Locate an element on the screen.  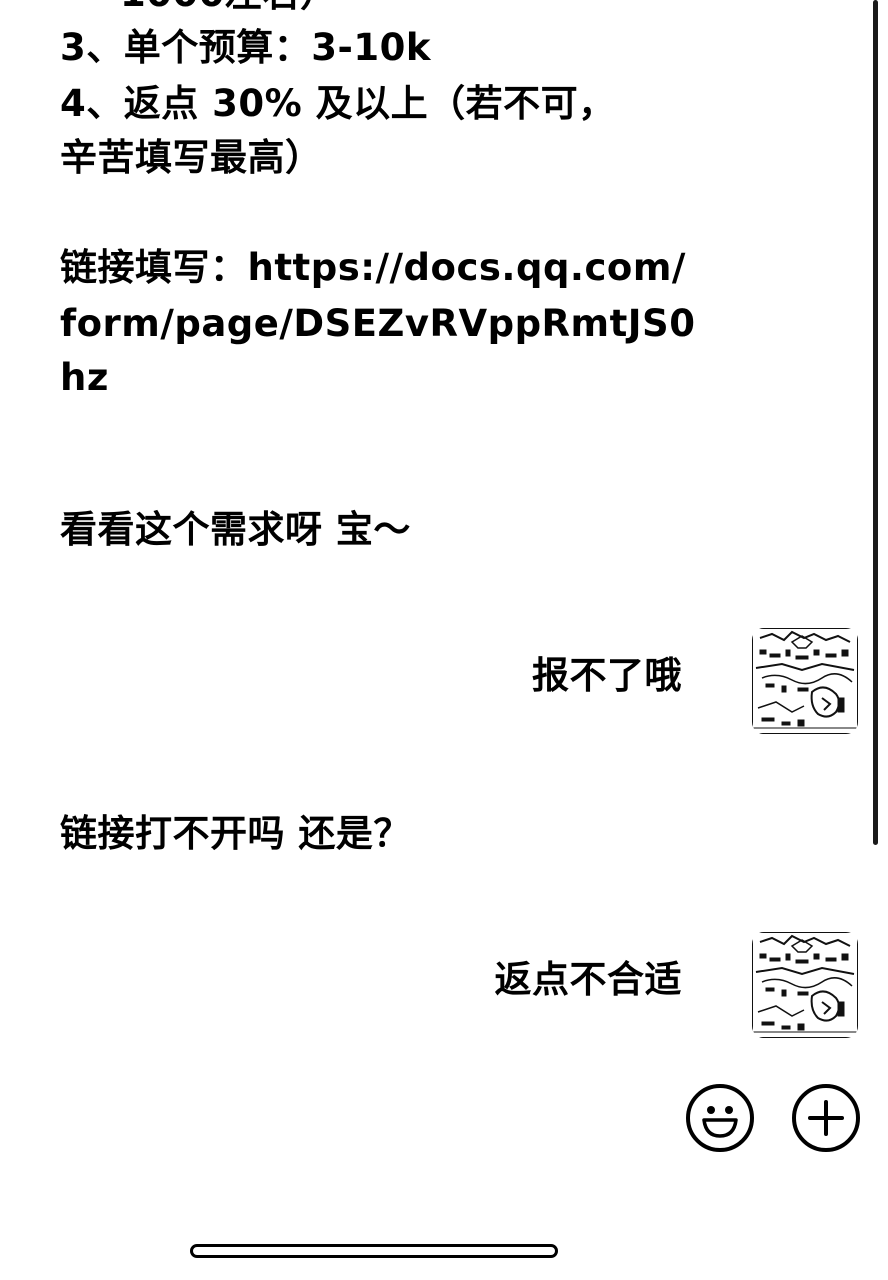
outgoing-message: 返点不合适 is located at coordinates (588, 979).